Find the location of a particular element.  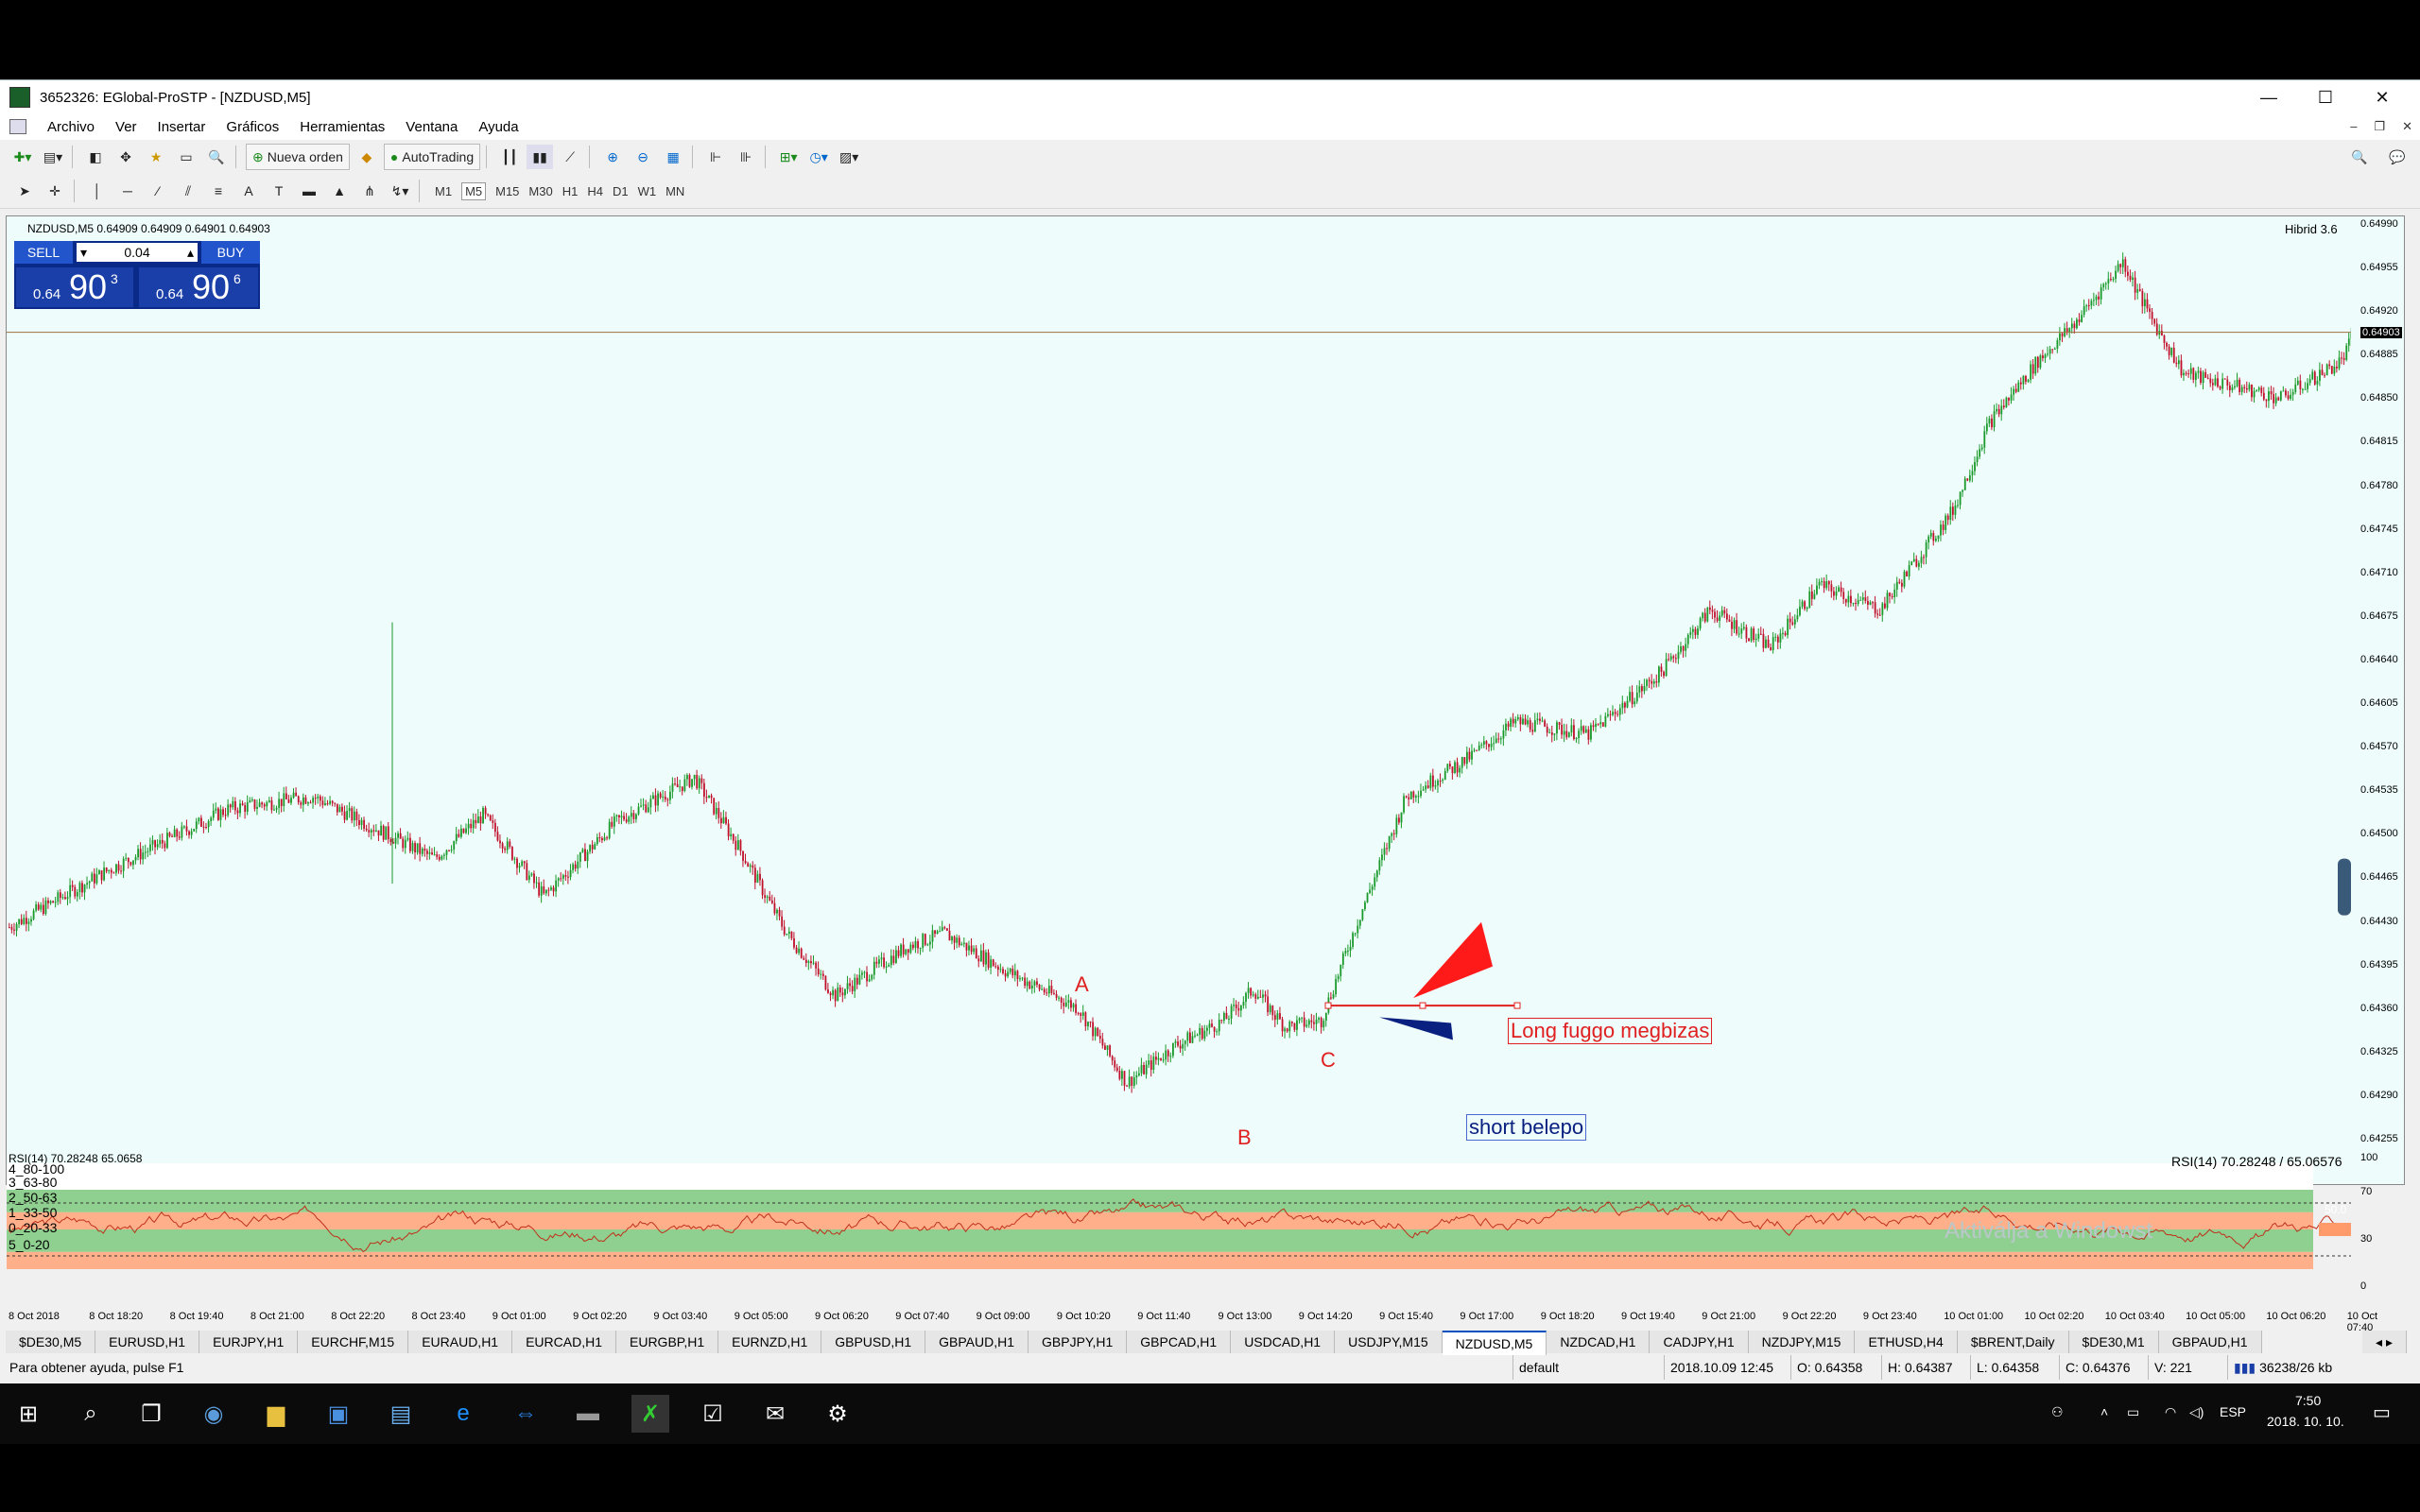

chart-tab: $DE30,M1 is located at coordinates (2113, 1342).